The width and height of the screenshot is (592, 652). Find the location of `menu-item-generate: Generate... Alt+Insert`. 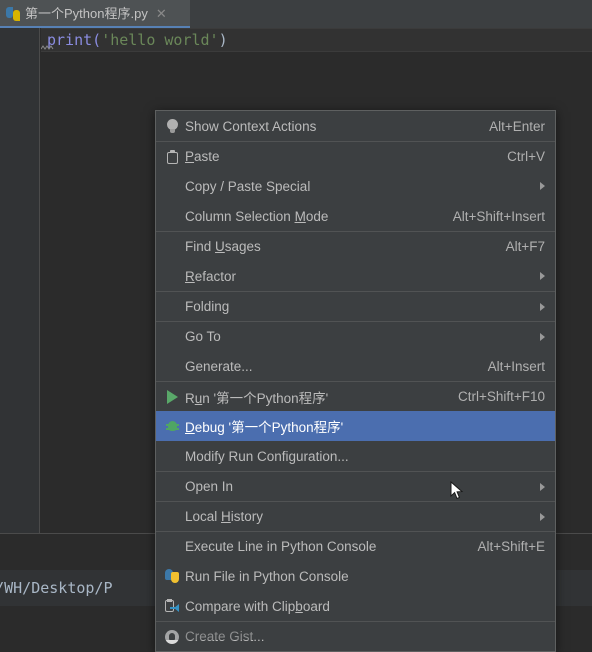

menu-item-generate: Generate... Alt+Insert is located at coordinates (355, 366).